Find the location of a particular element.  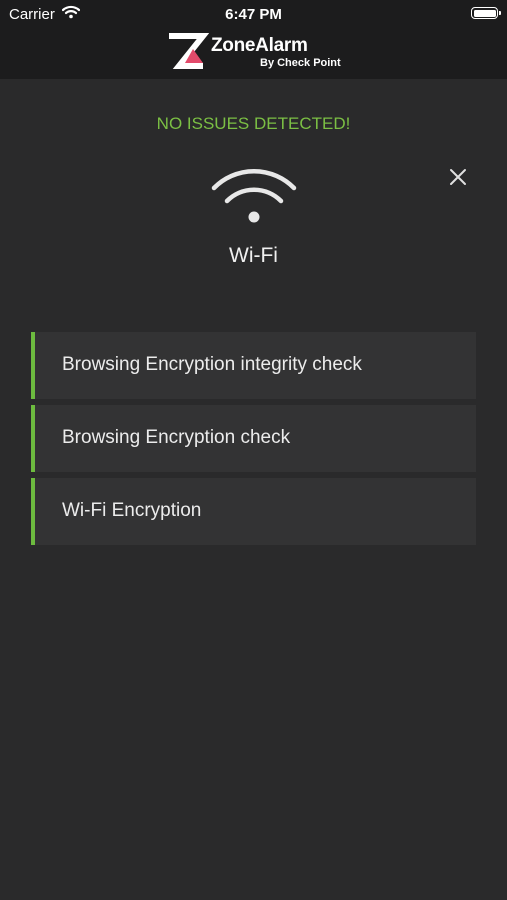

brand-name: ZoneAlarm is located at coordinates (259, 45).